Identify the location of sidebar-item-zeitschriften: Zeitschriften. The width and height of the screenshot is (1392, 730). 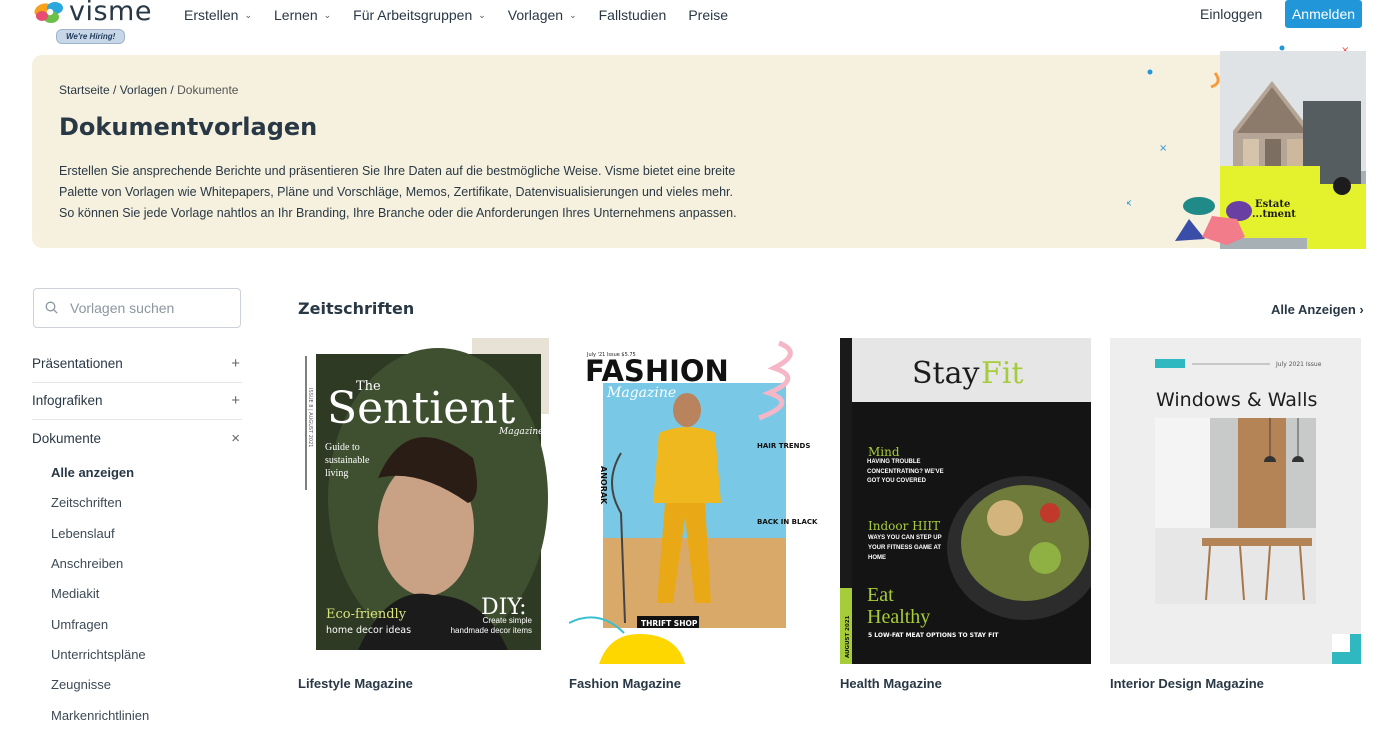
(146, 503).